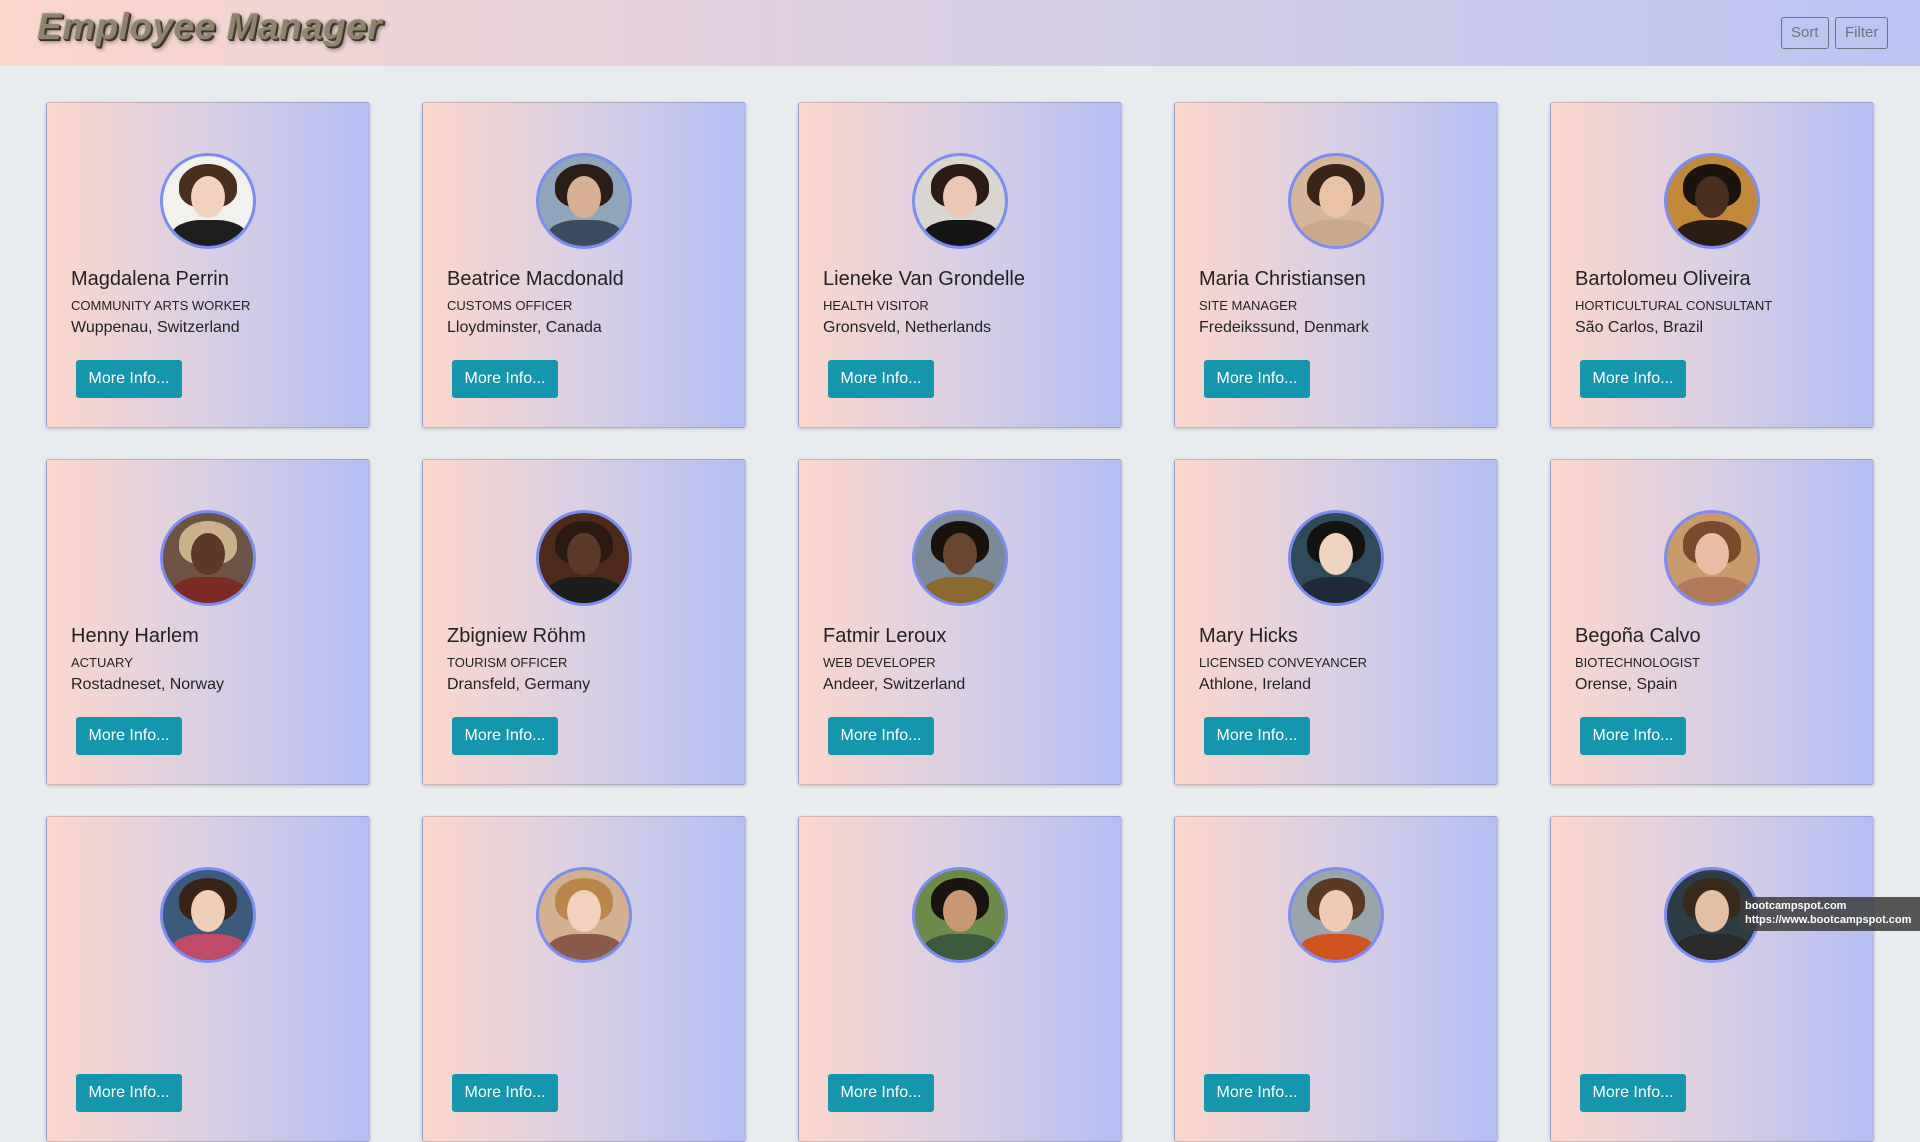 This screenshot has height=1142, width=1920. What do you see at coordinates (155, 327) in the screenshot?
I see `employee-location: Wuppenau, Switzerland` at bounding box center [155, 327].